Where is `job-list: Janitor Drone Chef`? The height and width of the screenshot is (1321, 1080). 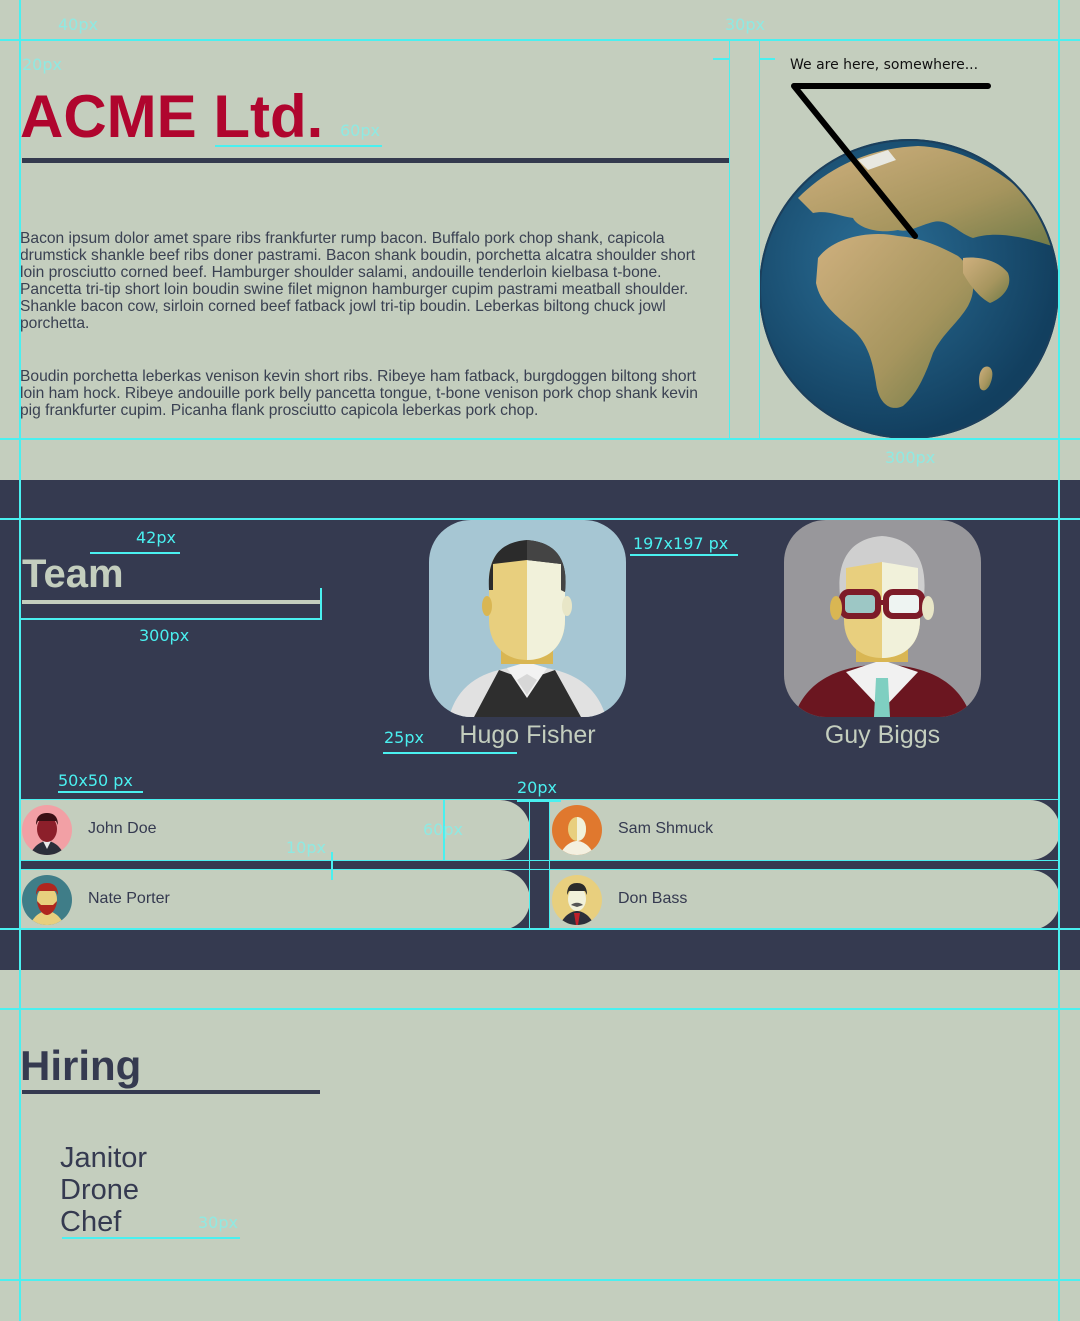
job-list: Janitor Drone Chef is located at coordinates (103, 1190).